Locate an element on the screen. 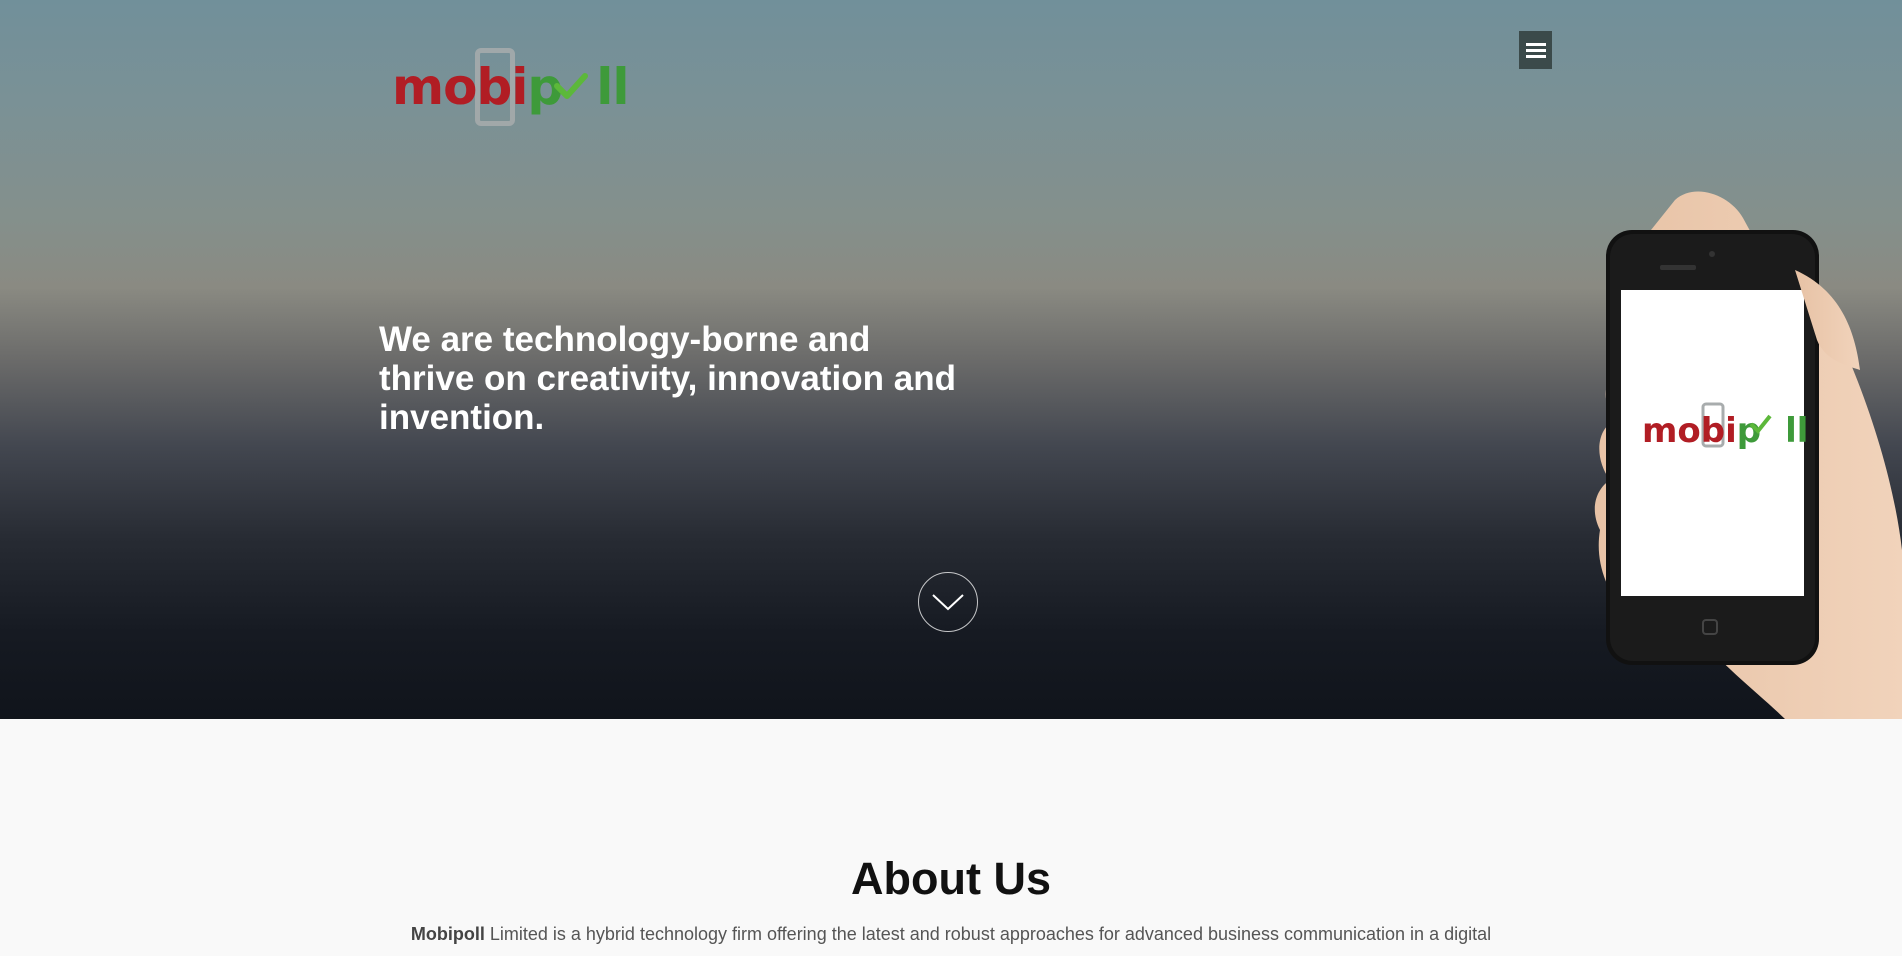 The width and height of the screenshot is (1902, 956). hamburger-menu-button is located at coordinates (1535, 50).